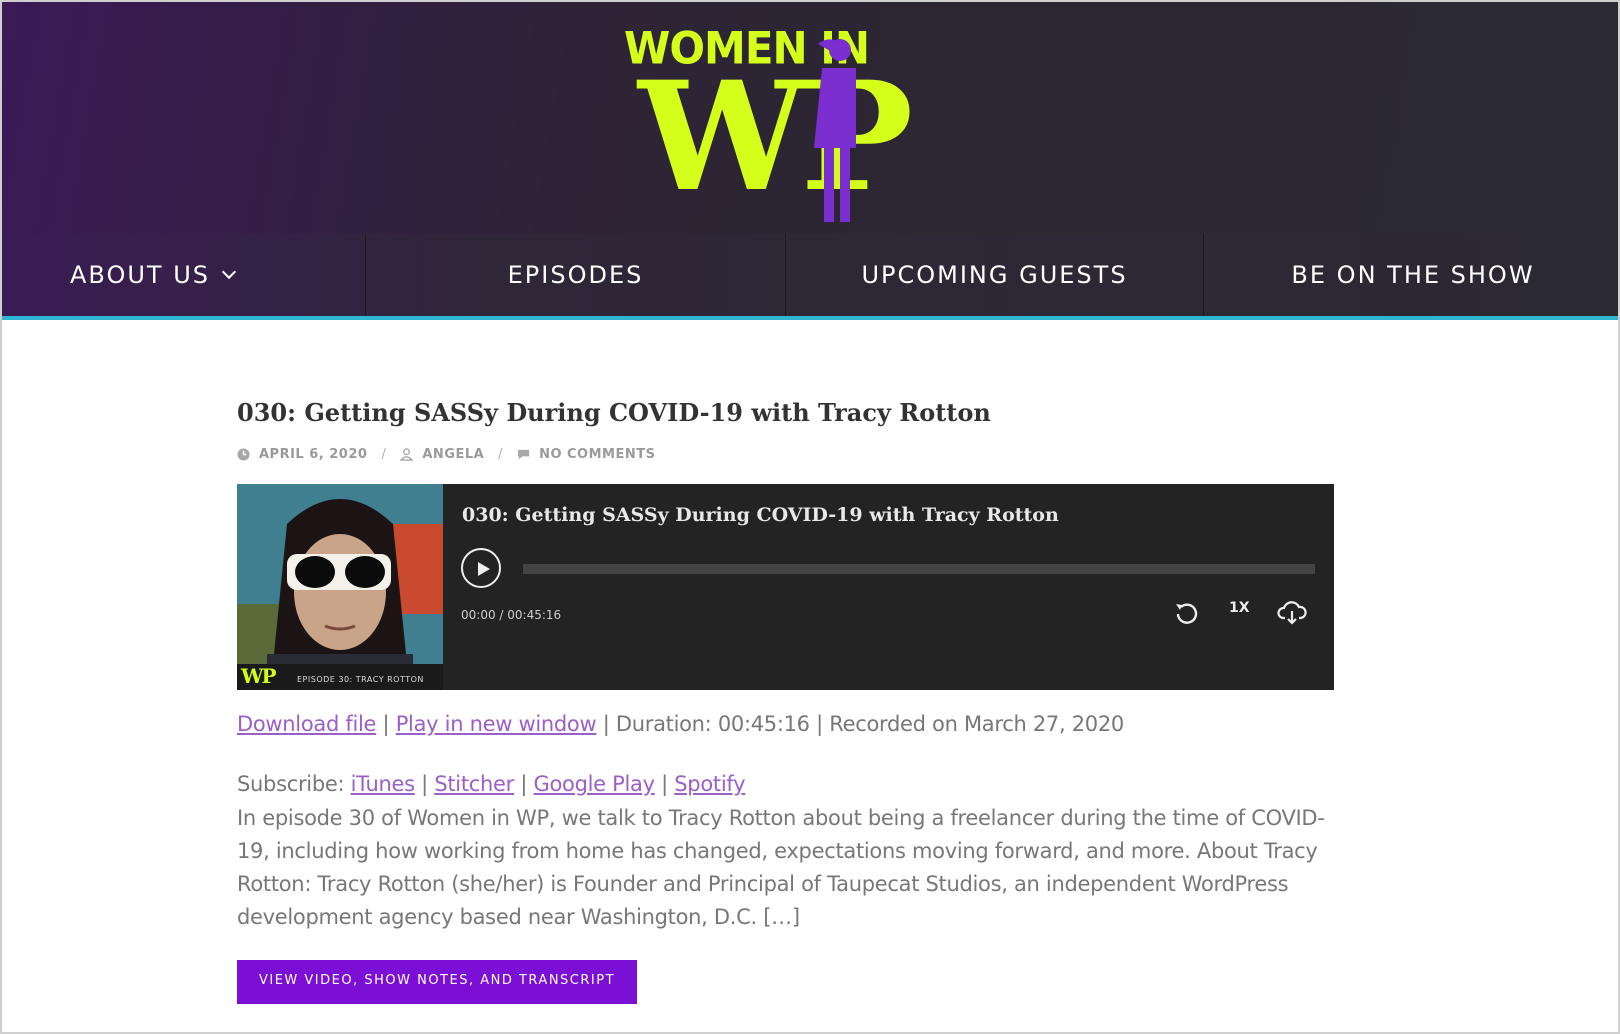 The height and width of the screenshot is (1034, 1620). What do you see at coordinates (306, 724) in the screenshot?
I see `download-file-link: Download file` at bounding box center [306, 724].